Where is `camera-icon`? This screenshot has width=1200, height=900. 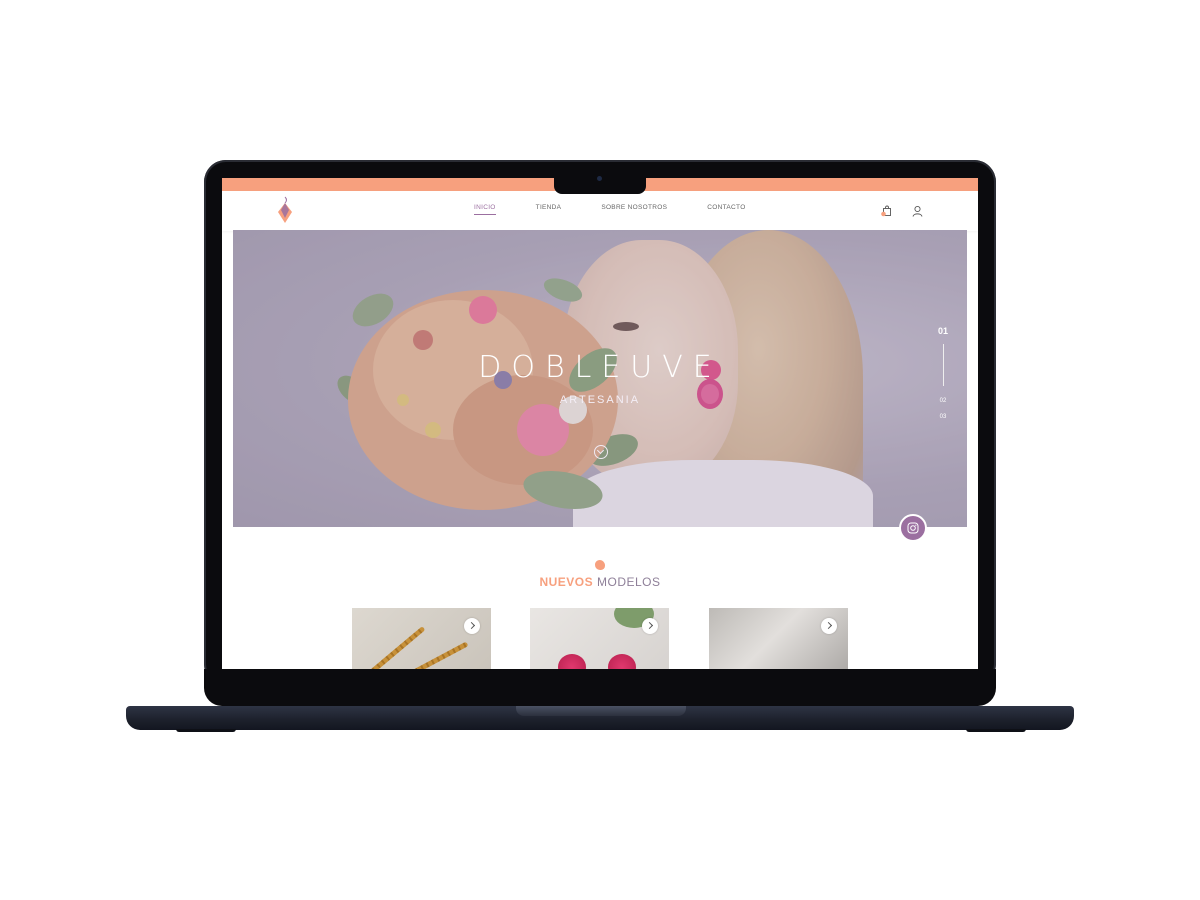
camera-icon is located at coordinates (599, 178).